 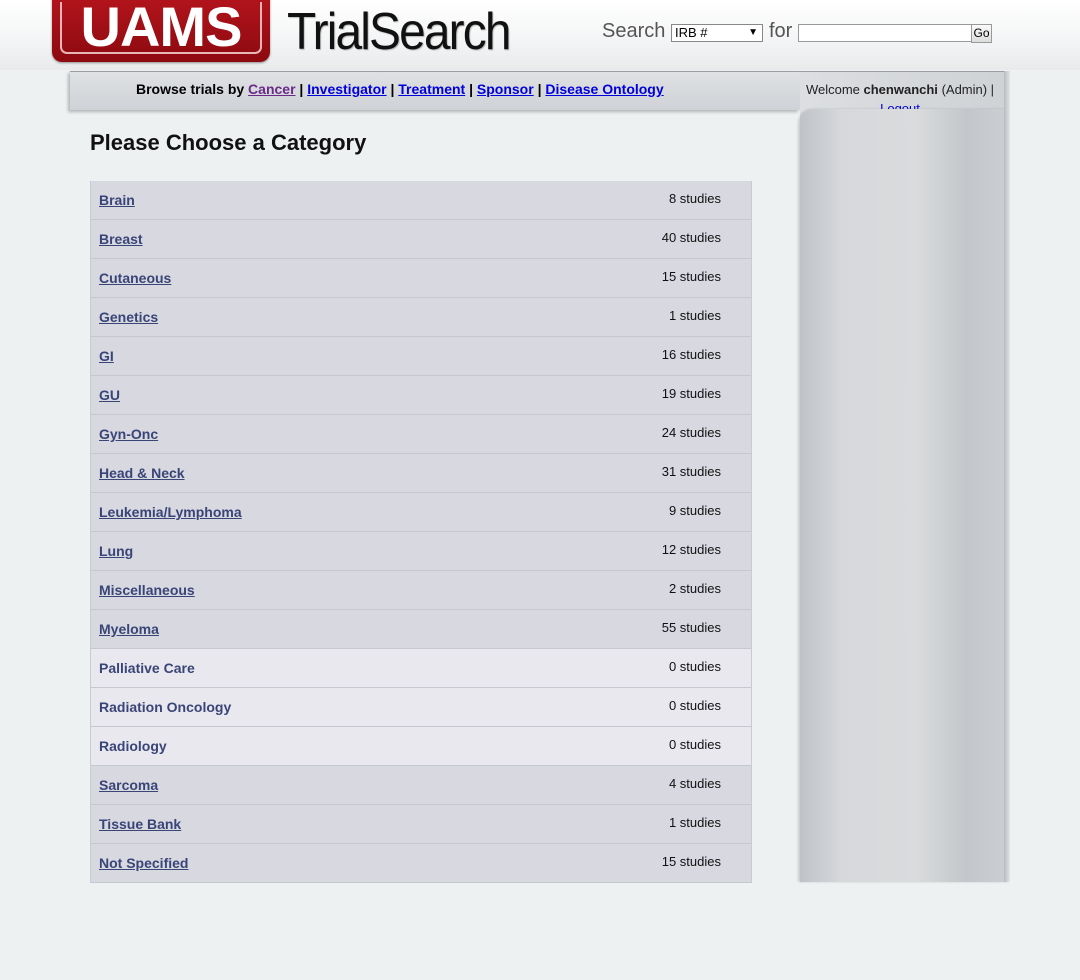 I want to click on category-link: GI, so click(x=106, y=356).